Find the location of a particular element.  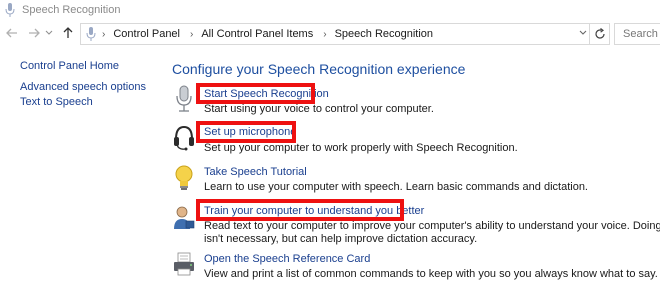

window-title: Speech Recognition is located at coordinates (71, 10).